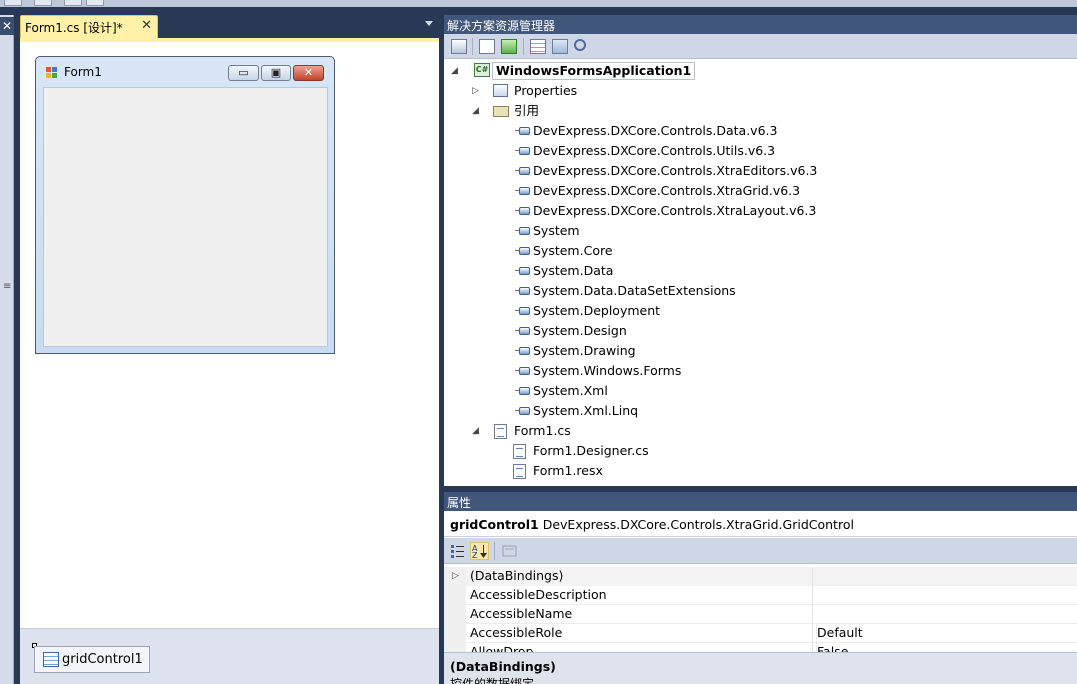 This screenshot has height=684, width=1077. Describe the element at coordinates (760, 576) in the screenshot. I see `property-row: ▷ (DataBindings)` at that location.